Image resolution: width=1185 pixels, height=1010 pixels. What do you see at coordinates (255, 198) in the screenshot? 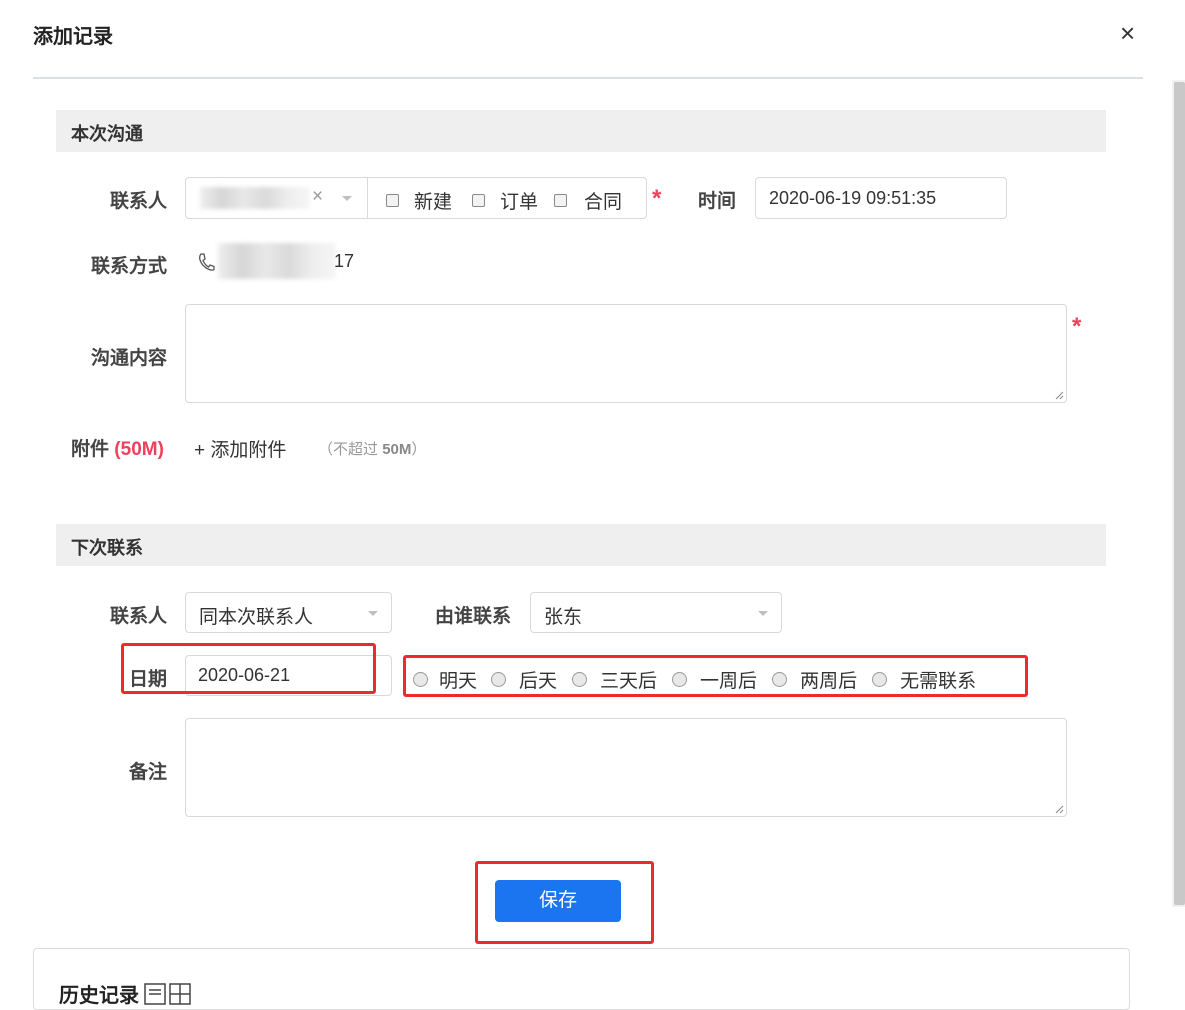
I see `contact-name-redacted` at bounding box center [255, 198].